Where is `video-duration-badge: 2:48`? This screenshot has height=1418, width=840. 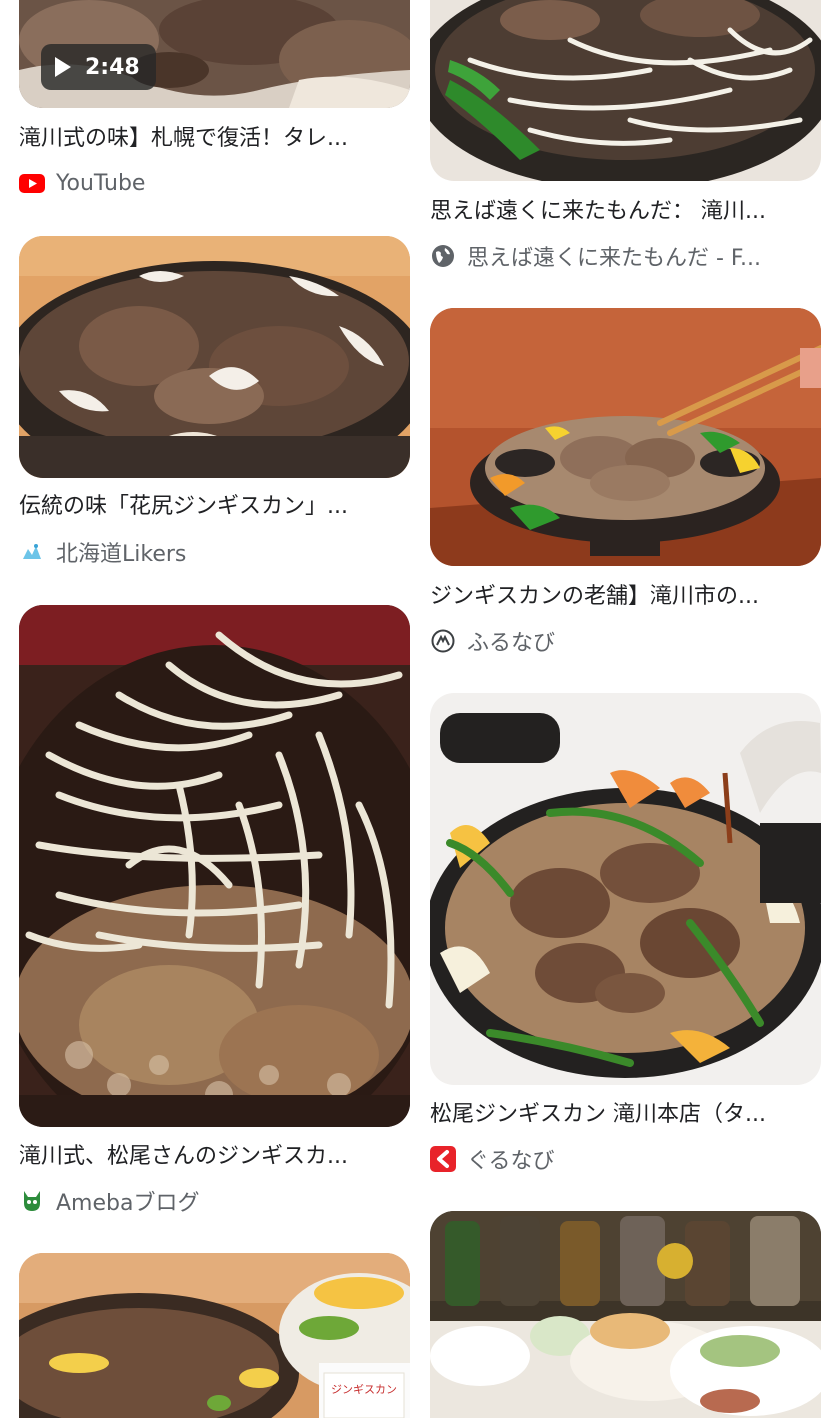
video-duration-badge: 2:48 is located at coordinates (98, 67).